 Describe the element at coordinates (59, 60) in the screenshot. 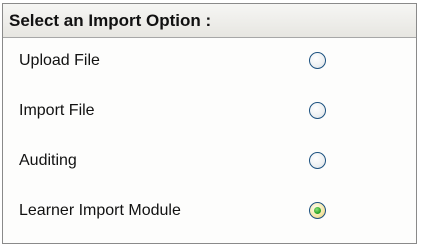

I see `option-label-upload-file: Upload File` at that location.